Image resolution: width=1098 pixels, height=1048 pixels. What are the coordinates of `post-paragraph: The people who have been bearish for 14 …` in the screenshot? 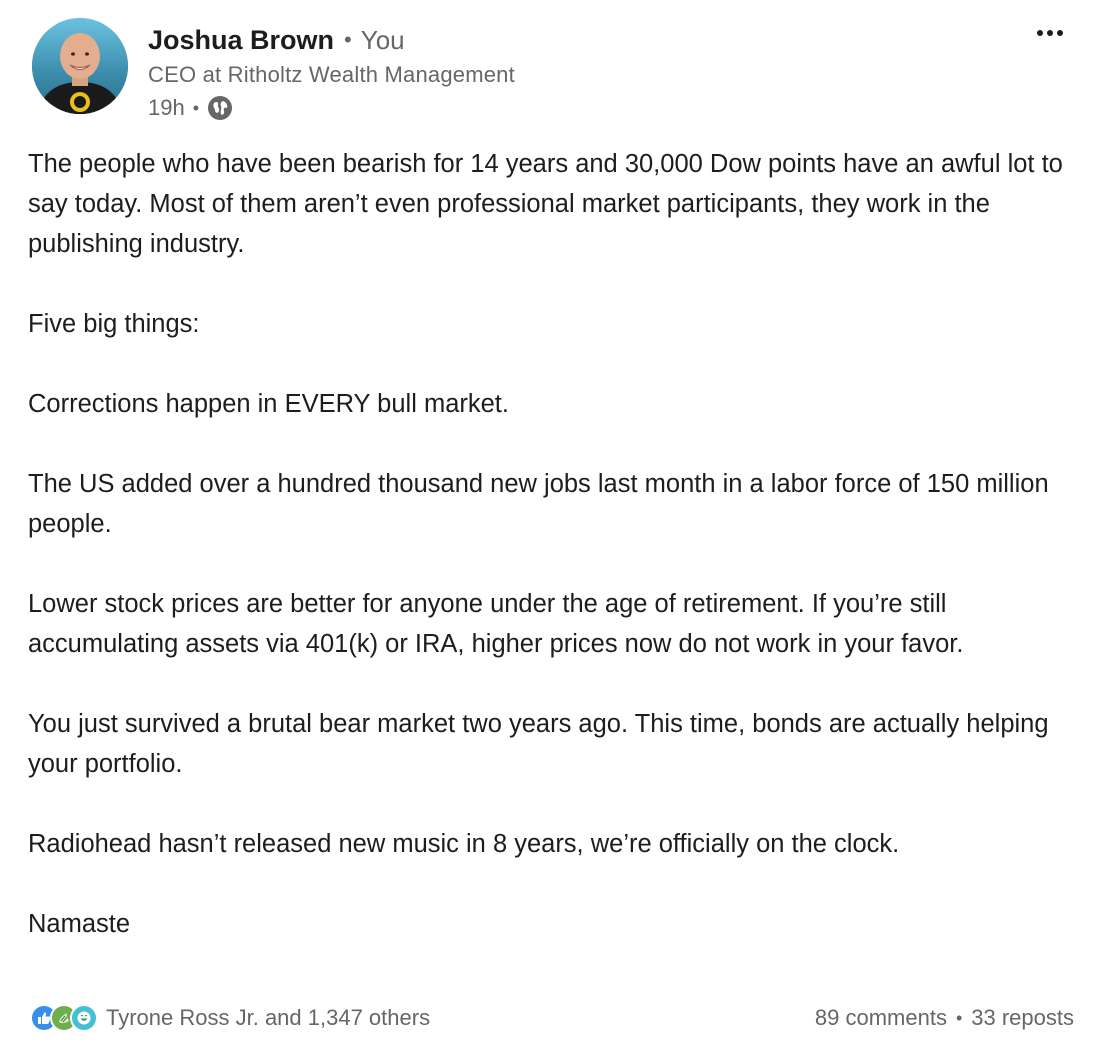 It's located at (545, 204).